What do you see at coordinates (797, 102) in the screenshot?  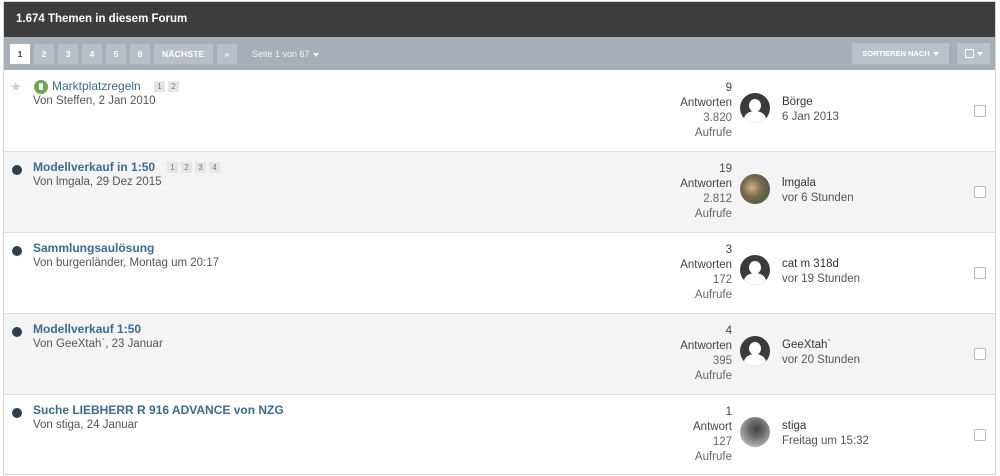 I see `last-poster-link: Börge` at bounding box center [797, 102].